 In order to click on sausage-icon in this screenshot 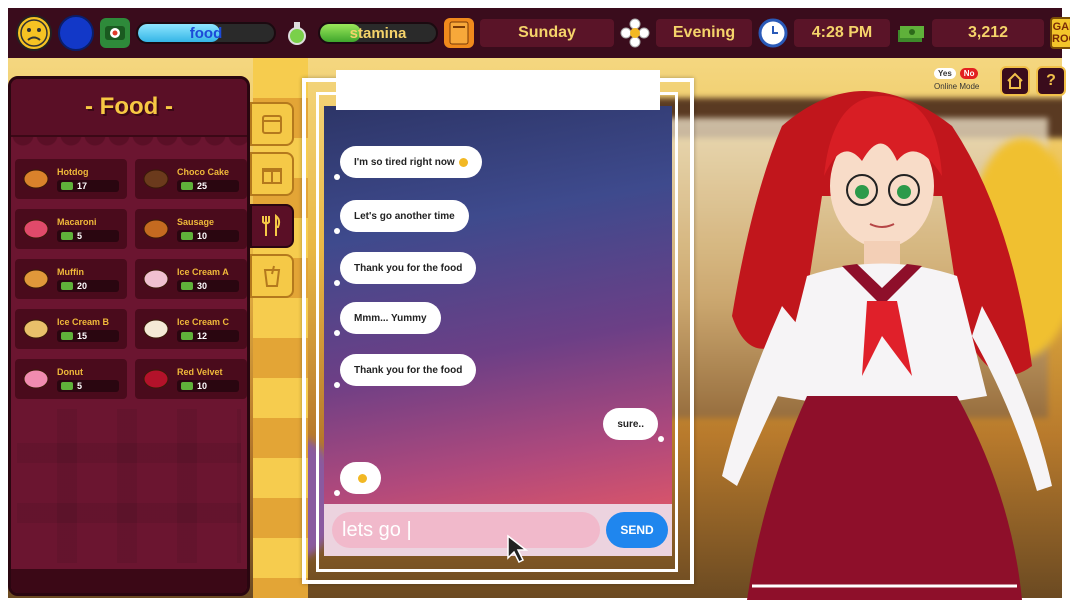, I will do `click(156, 229)`.